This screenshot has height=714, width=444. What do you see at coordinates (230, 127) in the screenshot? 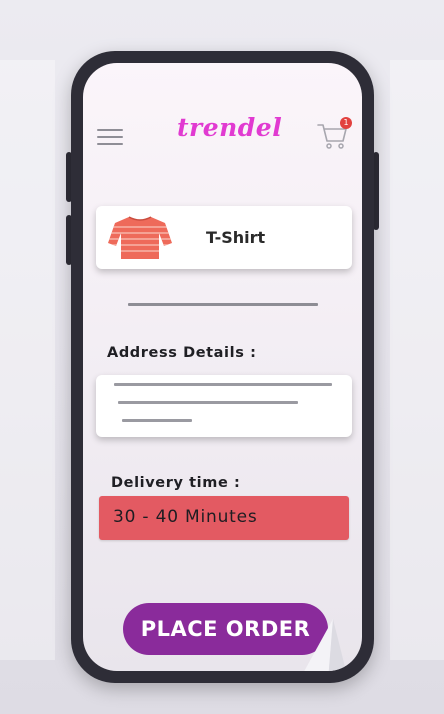
I see `brand-logo: trendel` at bounding box center [230, 127].